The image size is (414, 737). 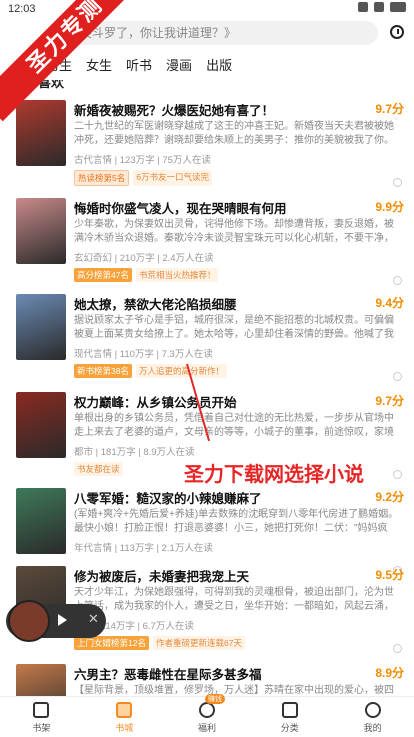 I want to click on book-score: 9.9分, so click(x=389, y=207).